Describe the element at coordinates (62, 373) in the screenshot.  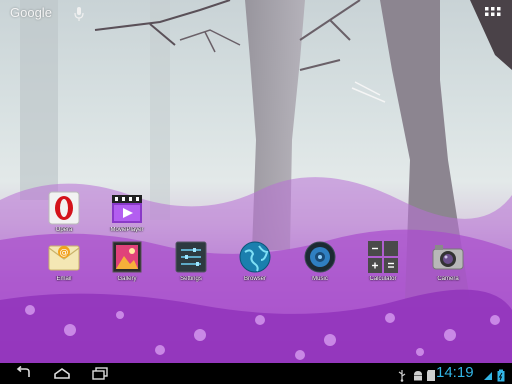
I see `home-icon` at that location.